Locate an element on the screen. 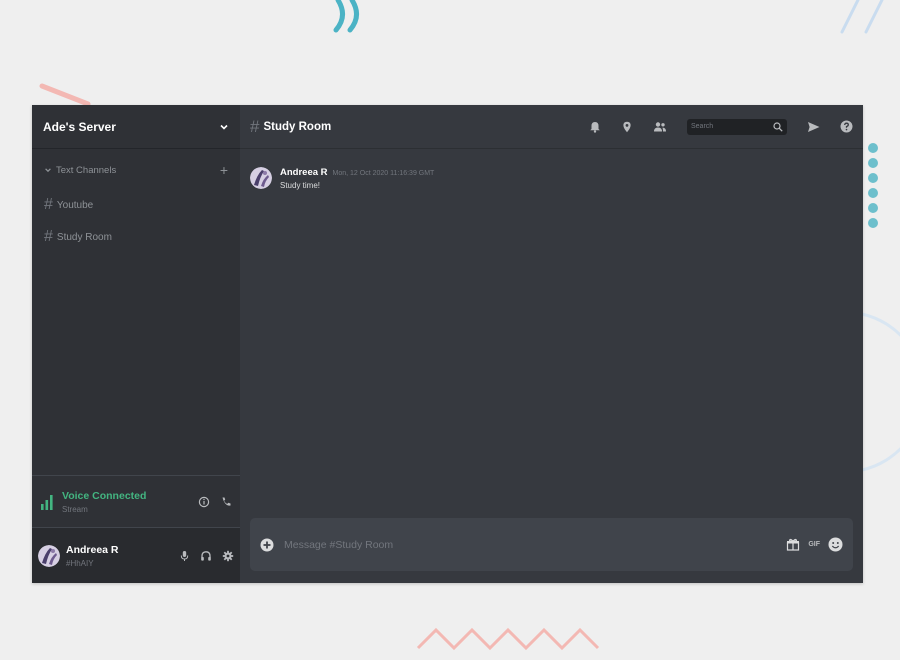 Image resolution: width=900 pixels, height=660 pixels. composer-icons: GIF is located at coordinates (814, 544).